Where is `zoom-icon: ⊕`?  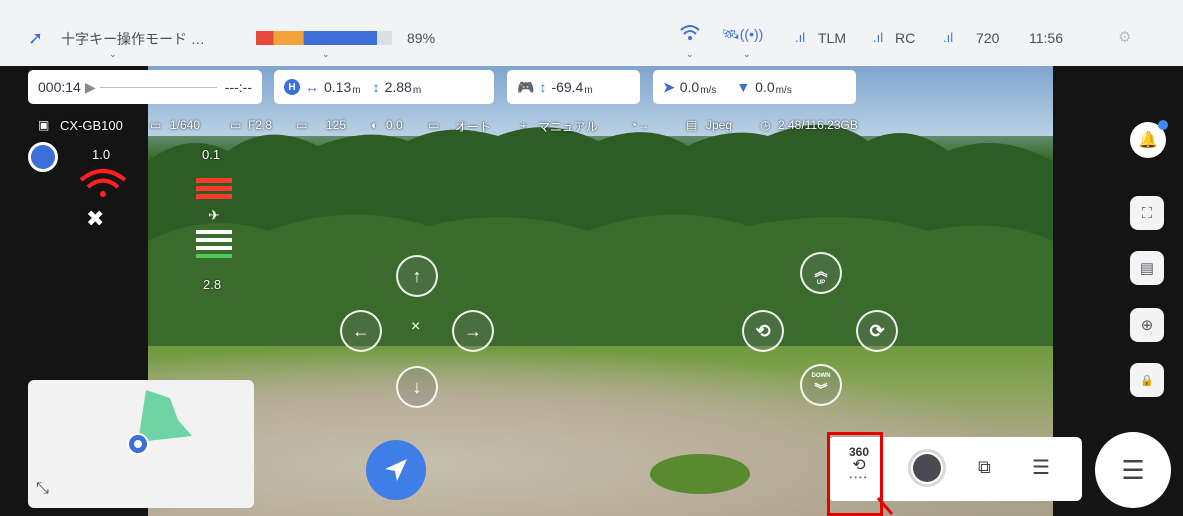 zoom-icon: ⊕ is located at coordinates (1147, 325).